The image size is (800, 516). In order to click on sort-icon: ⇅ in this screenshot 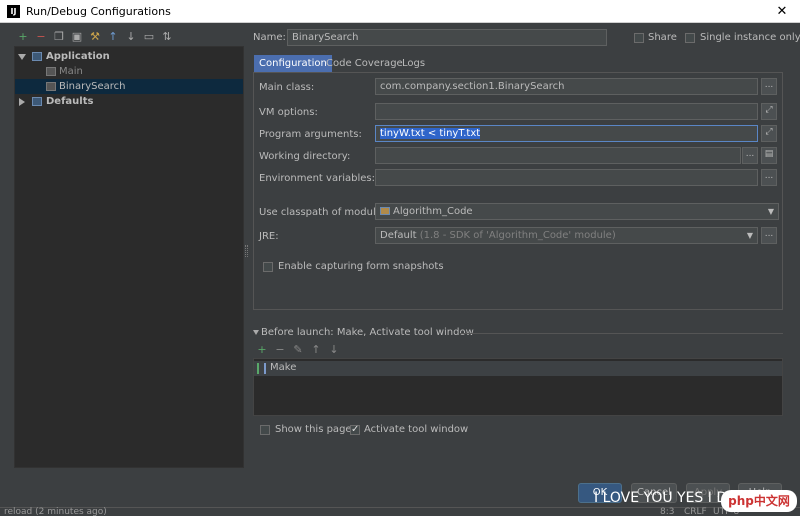, I will do `click(167, 37)`.